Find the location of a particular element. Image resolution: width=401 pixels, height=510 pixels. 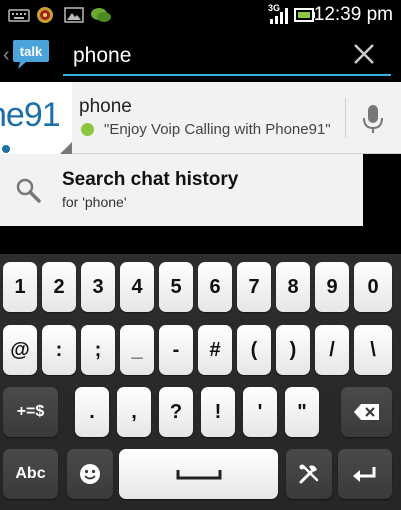

talk-logo-icon: talk is located at coordinates (31, 54).